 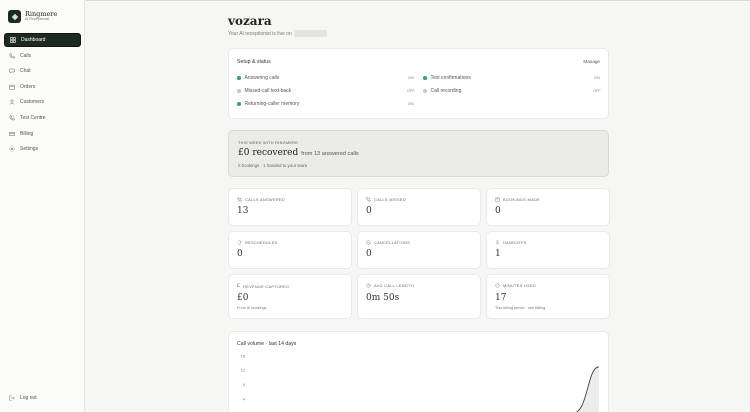 I want to click on sidebar-item-label: Dashboard, so click(x=33, y=40).